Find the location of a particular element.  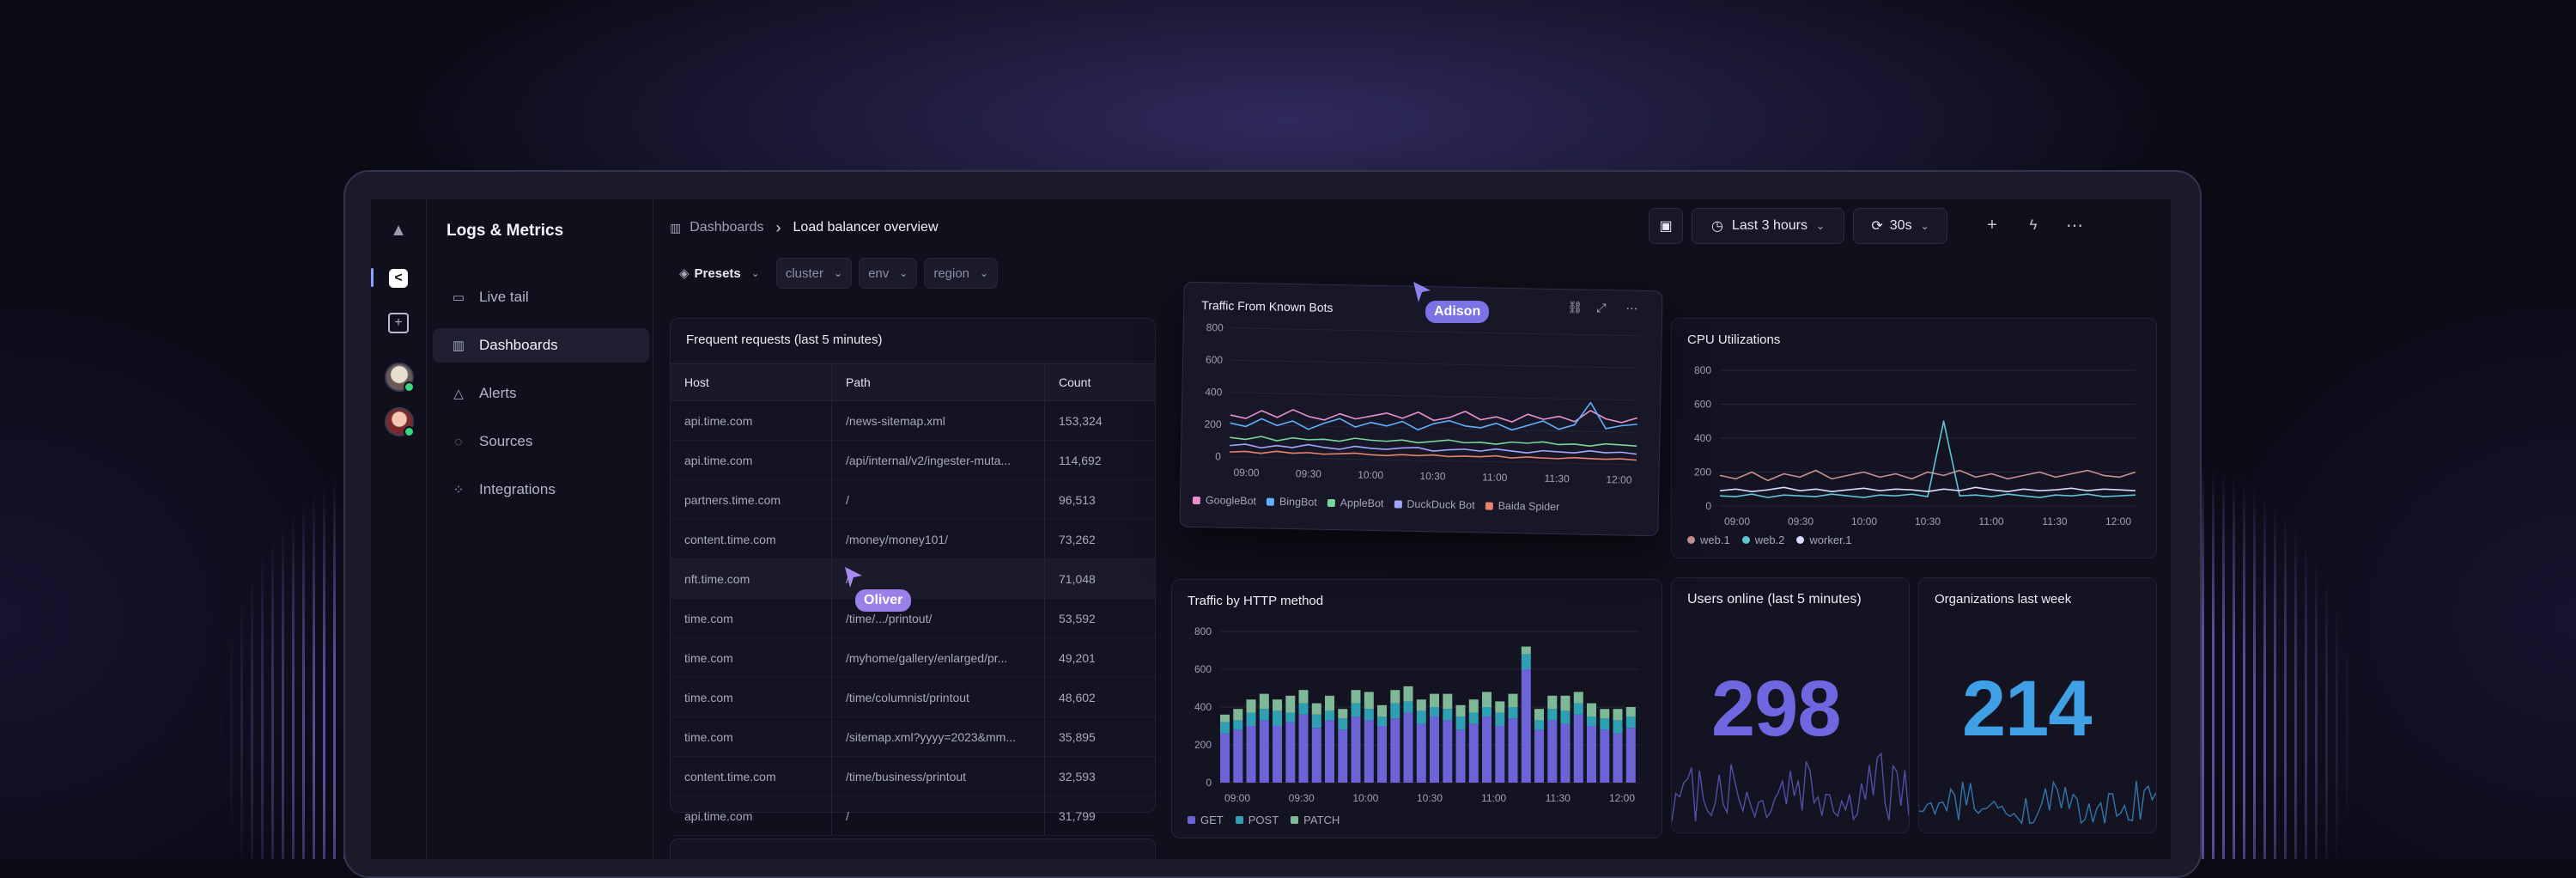

cluster-filter-label: cluster is located at coordinates (804, 273).